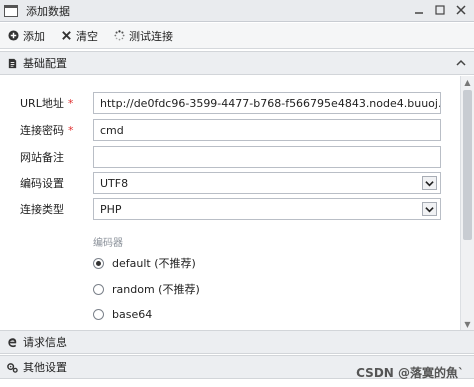 The image size is (474, 387). What do you see at coordinates (108, 243) in the screenshot?
I see `encoder-label: 编码器` at bounding box center [108, 243].